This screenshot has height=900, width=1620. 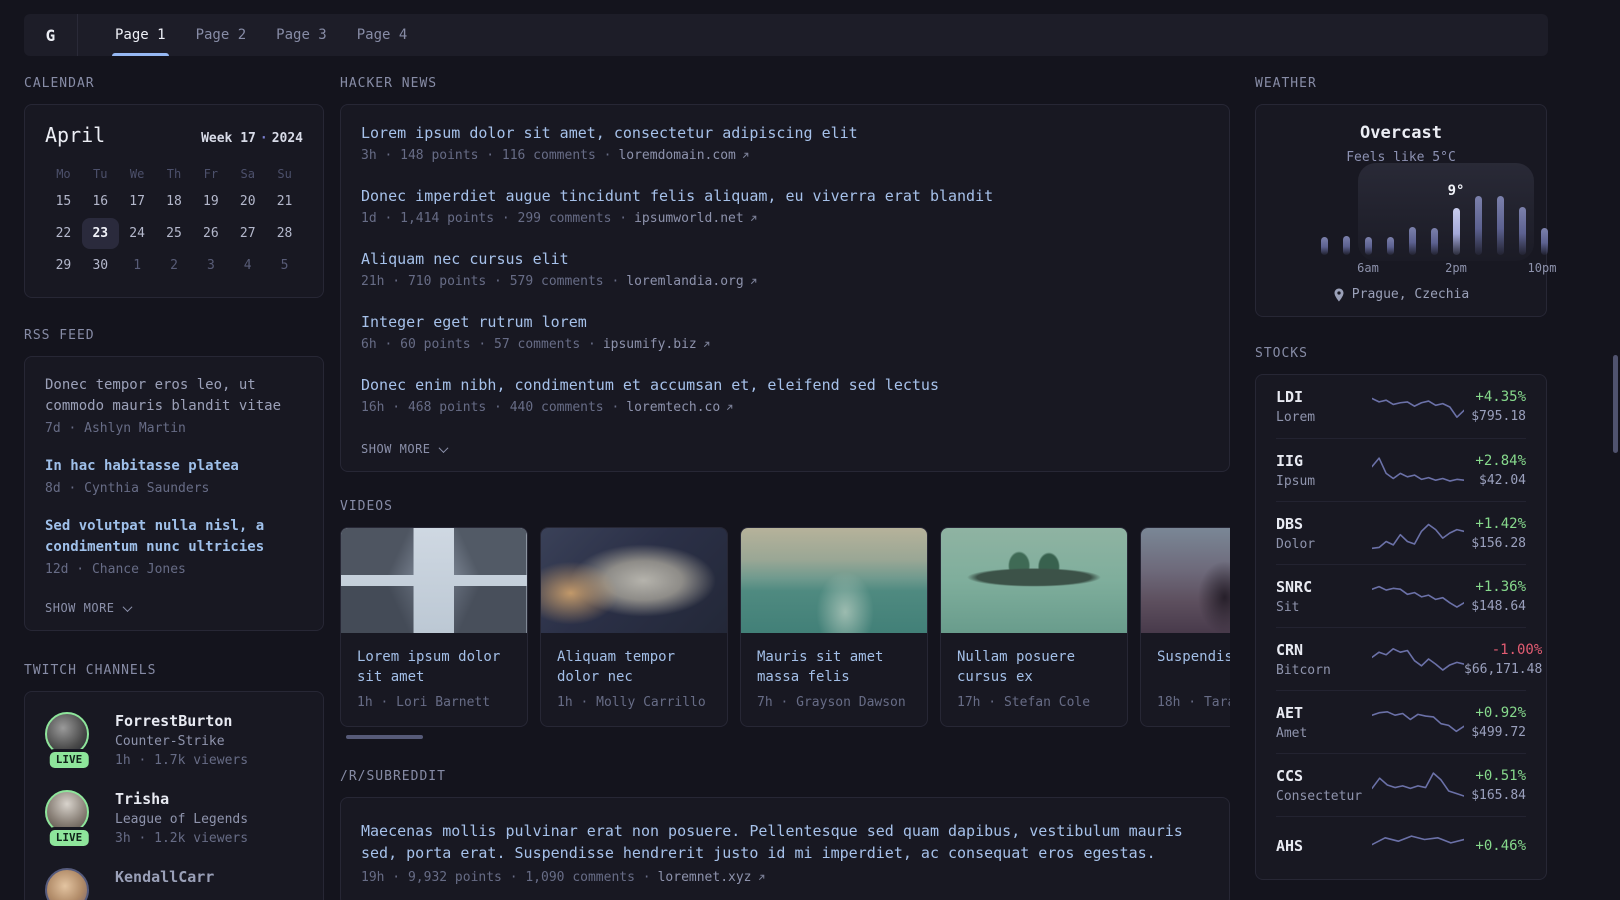 What do you see at coordinates (51, 35) in the screenshot?
I see `app-logo: G` at bounding box center [51, 35].